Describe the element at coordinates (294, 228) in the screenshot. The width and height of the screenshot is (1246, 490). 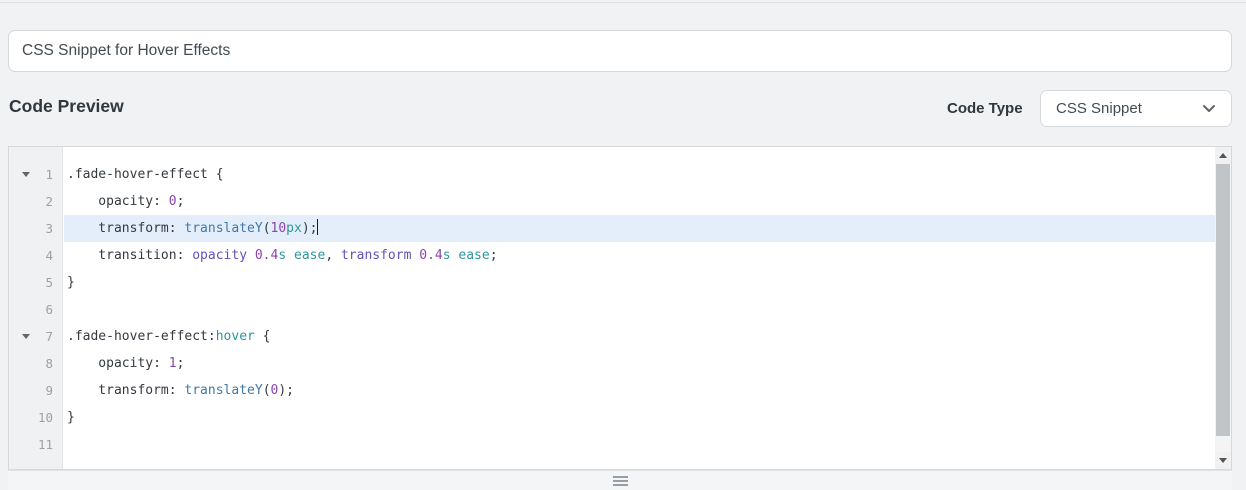
I see `code-token: px` at that location.